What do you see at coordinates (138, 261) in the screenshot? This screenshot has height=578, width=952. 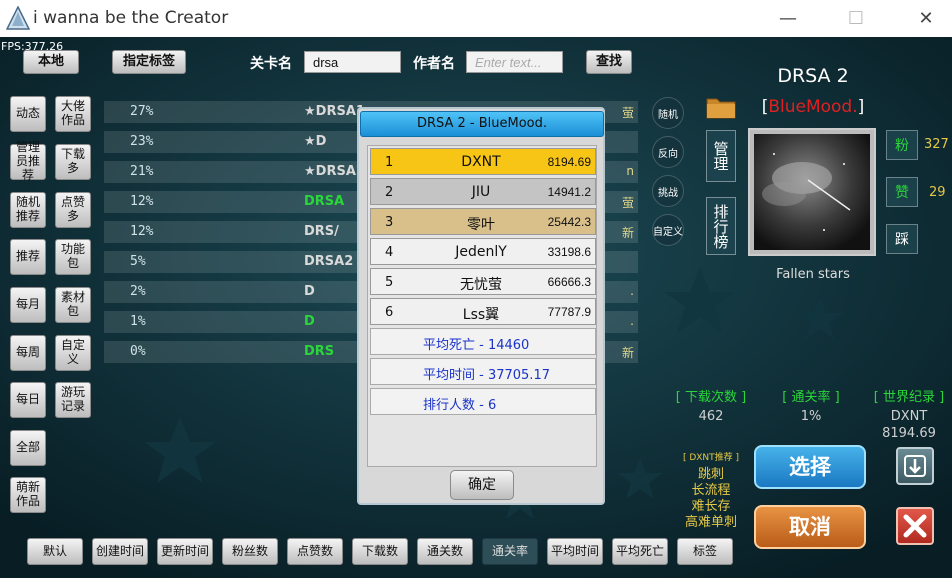 I see `level-clear-rate: 5%` at bounding box center [138, 261].